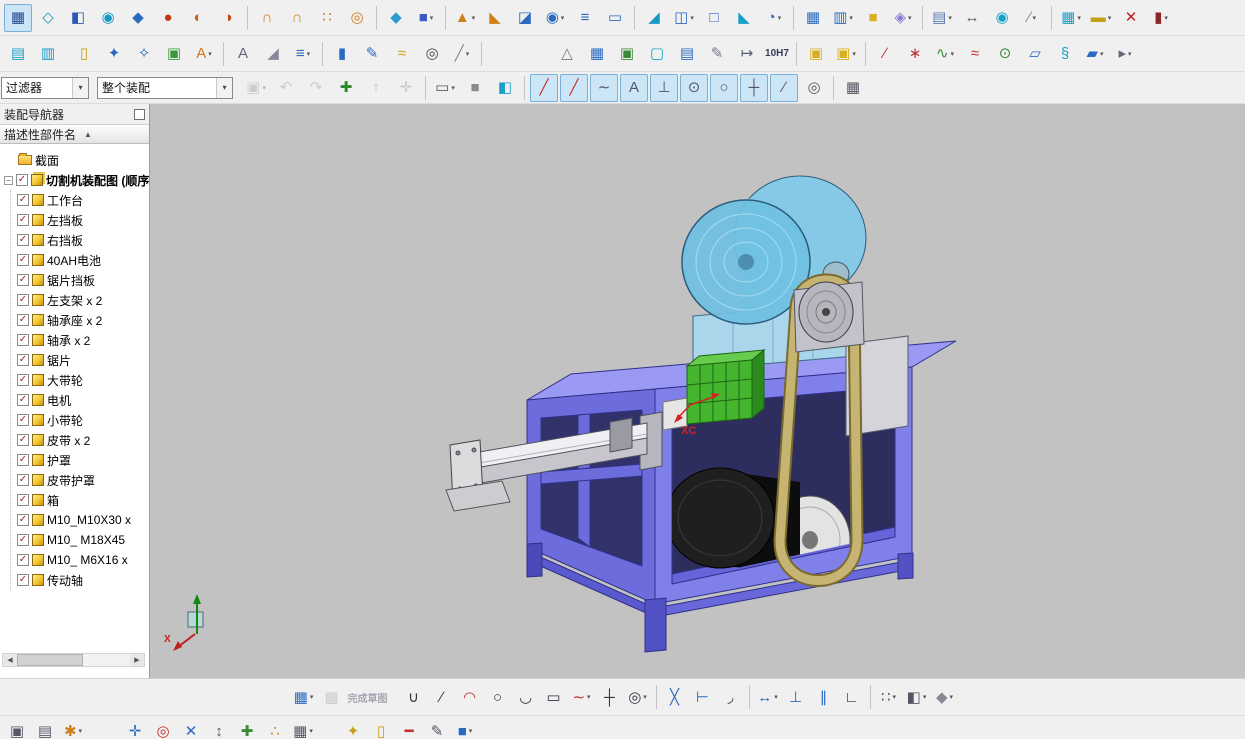 The width and height of the screenshot is (1245, 739). I want to click on datum-axis-button: ∕ ▾, so click(1032, 18).